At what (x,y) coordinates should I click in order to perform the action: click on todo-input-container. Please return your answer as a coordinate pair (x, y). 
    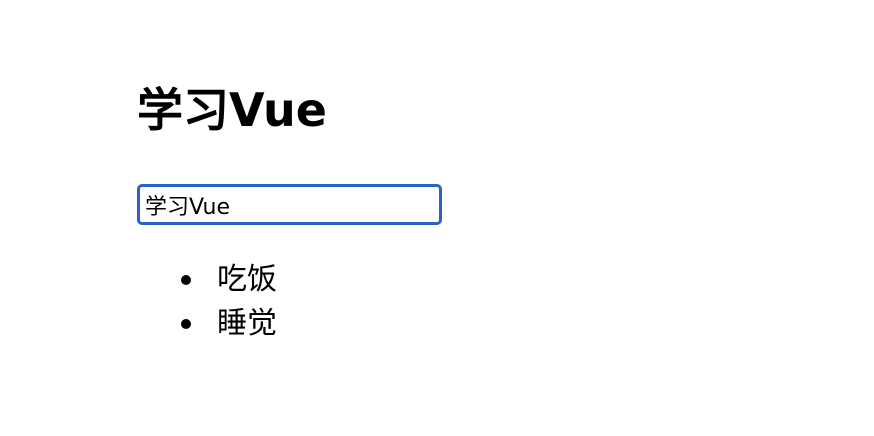
    Looking at the image, I should click on (289, 204).